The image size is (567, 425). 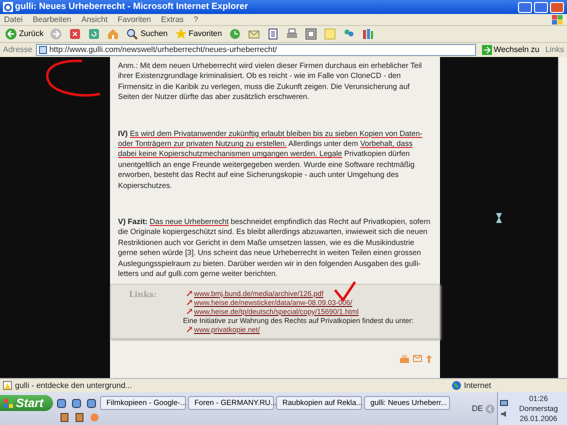 I want to click on window-button, so click(x=310, y=34).